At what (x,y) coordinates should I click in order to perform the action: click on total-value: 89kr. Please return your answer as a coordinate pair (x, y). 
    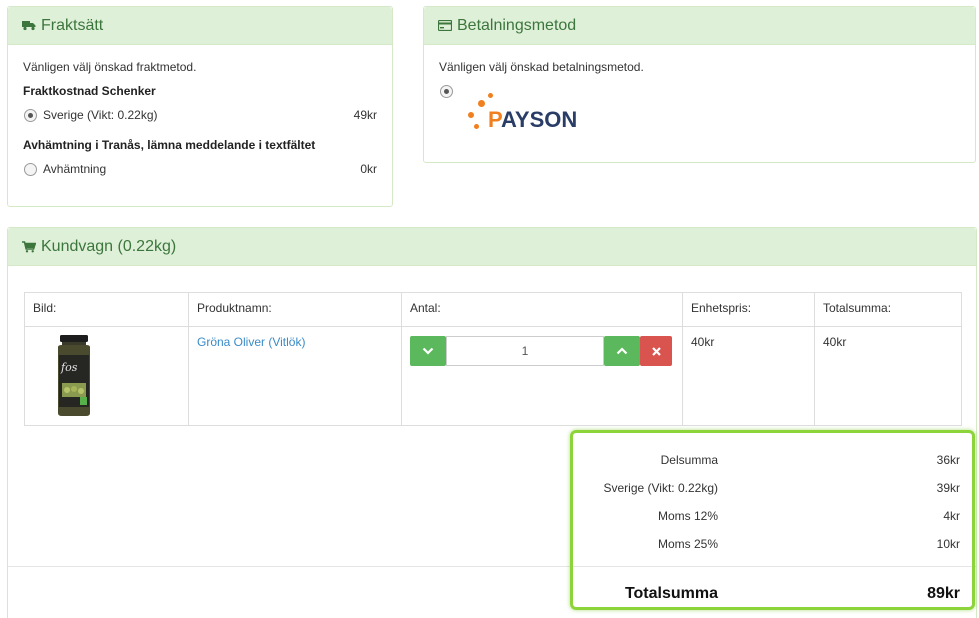
    Looking at the image, I should click on (943, 593).